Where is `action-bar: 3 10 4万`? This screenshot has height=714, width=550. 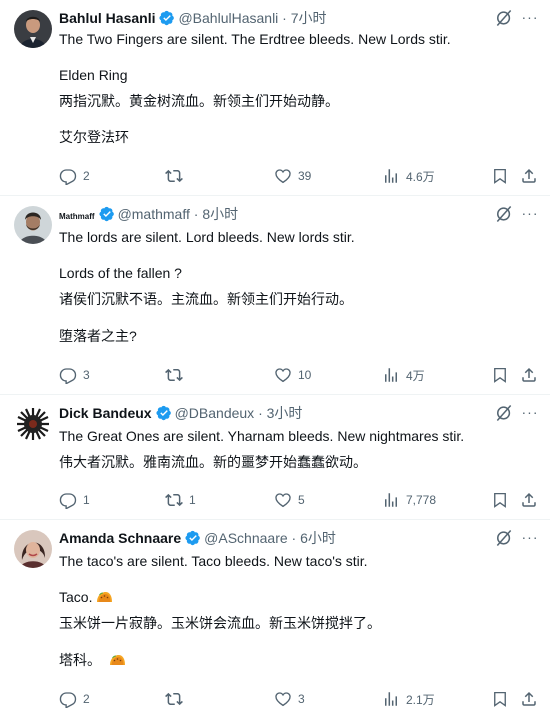
action-bar: 3 10 4万 is located at coordinates (299, 375).